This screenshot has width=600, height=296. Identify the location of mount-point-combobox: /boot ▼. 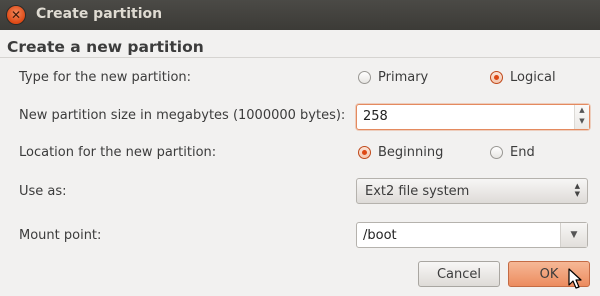
(472, 235).